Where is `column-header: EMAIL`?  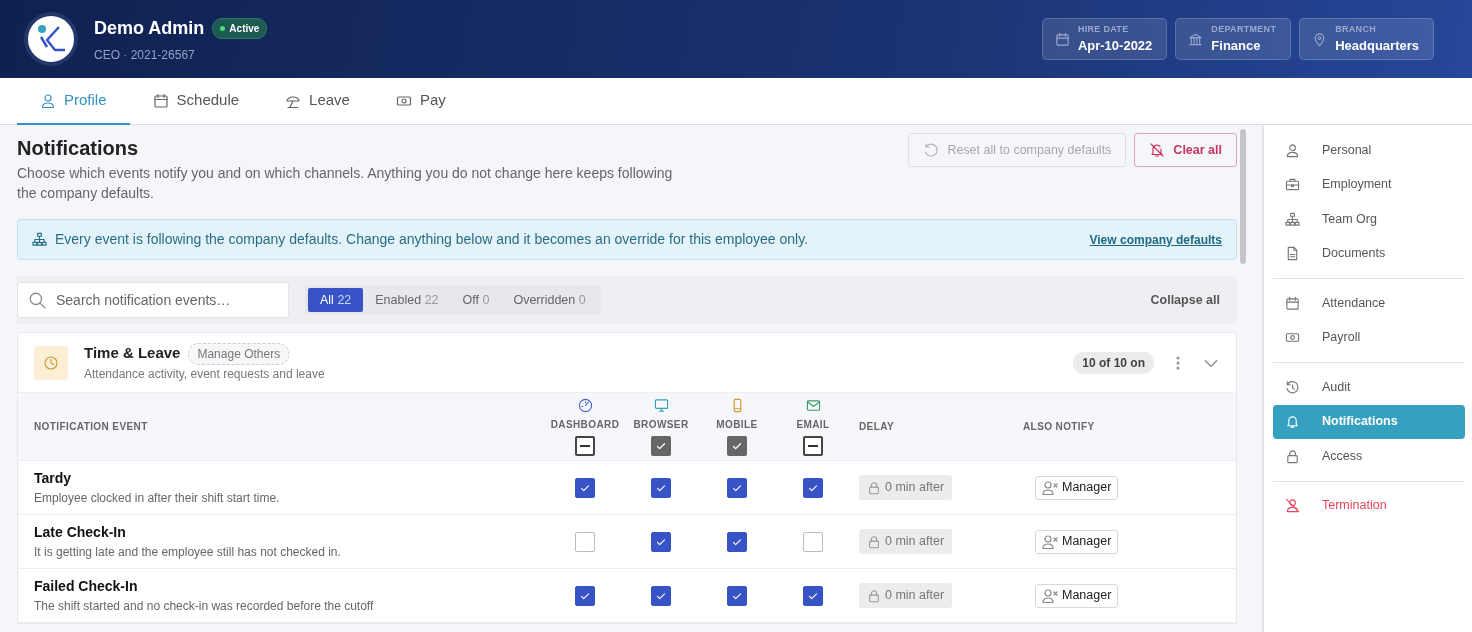
column-header: EMAIL is located at coordinates (813, 424).